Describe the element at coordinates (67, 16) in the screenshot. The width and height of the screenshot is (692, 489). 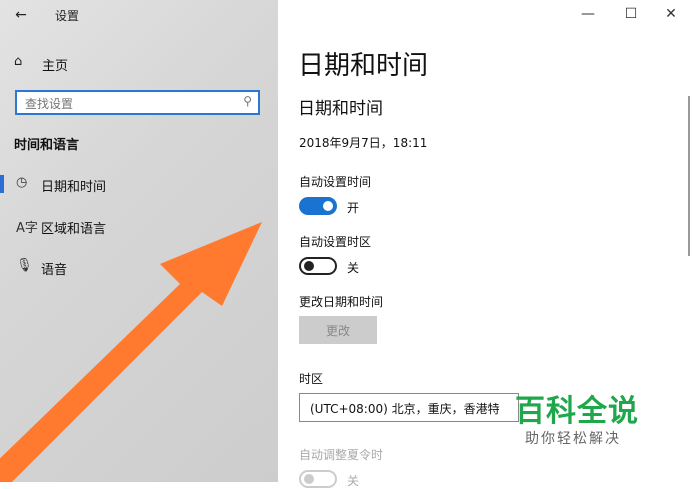
I see `app-title: 设置` at that location.